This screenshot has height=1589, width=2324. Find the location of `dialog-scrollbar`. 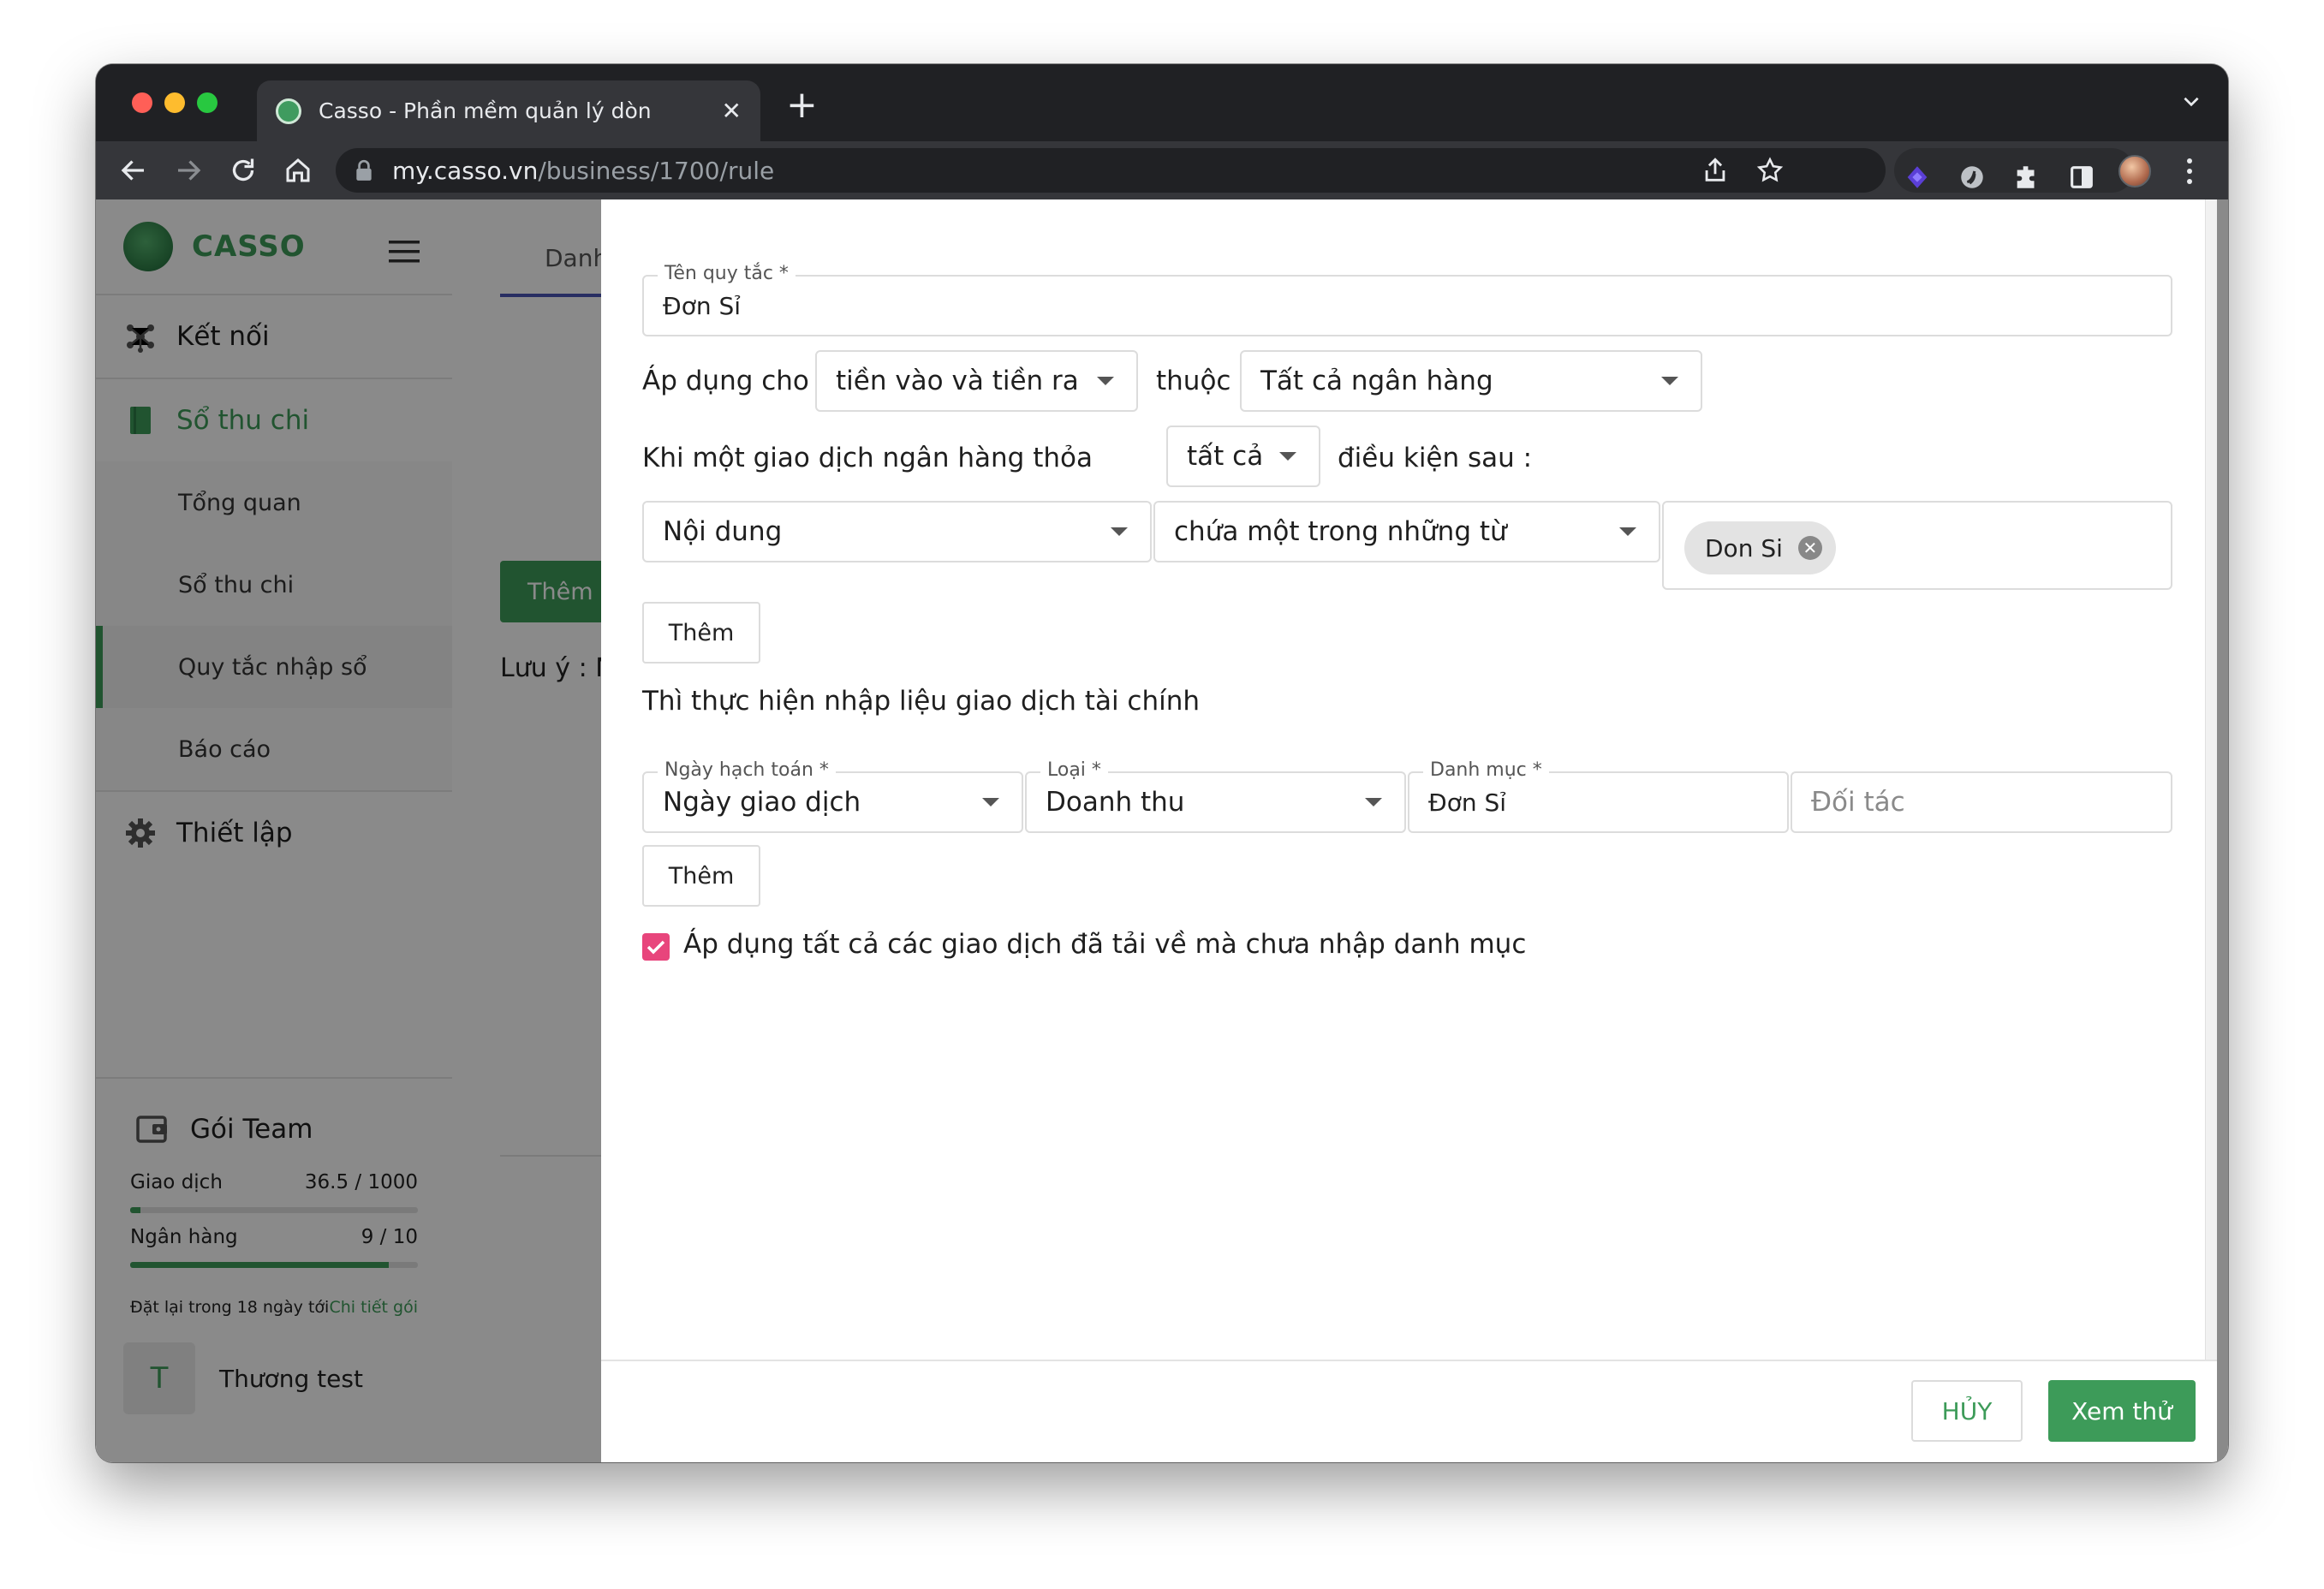

dialog-scrollbar is located at coordinates (2211, 780).